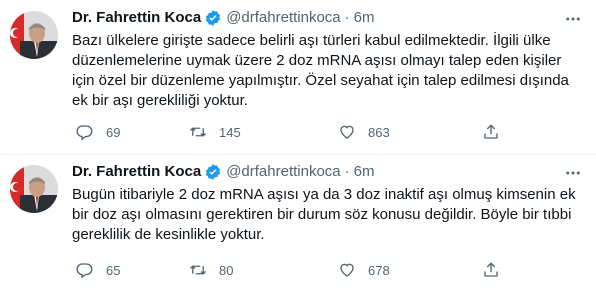 The width and height of the screenshot is (596, 292). I want to click on reply-button: 69, so click(98, 132).